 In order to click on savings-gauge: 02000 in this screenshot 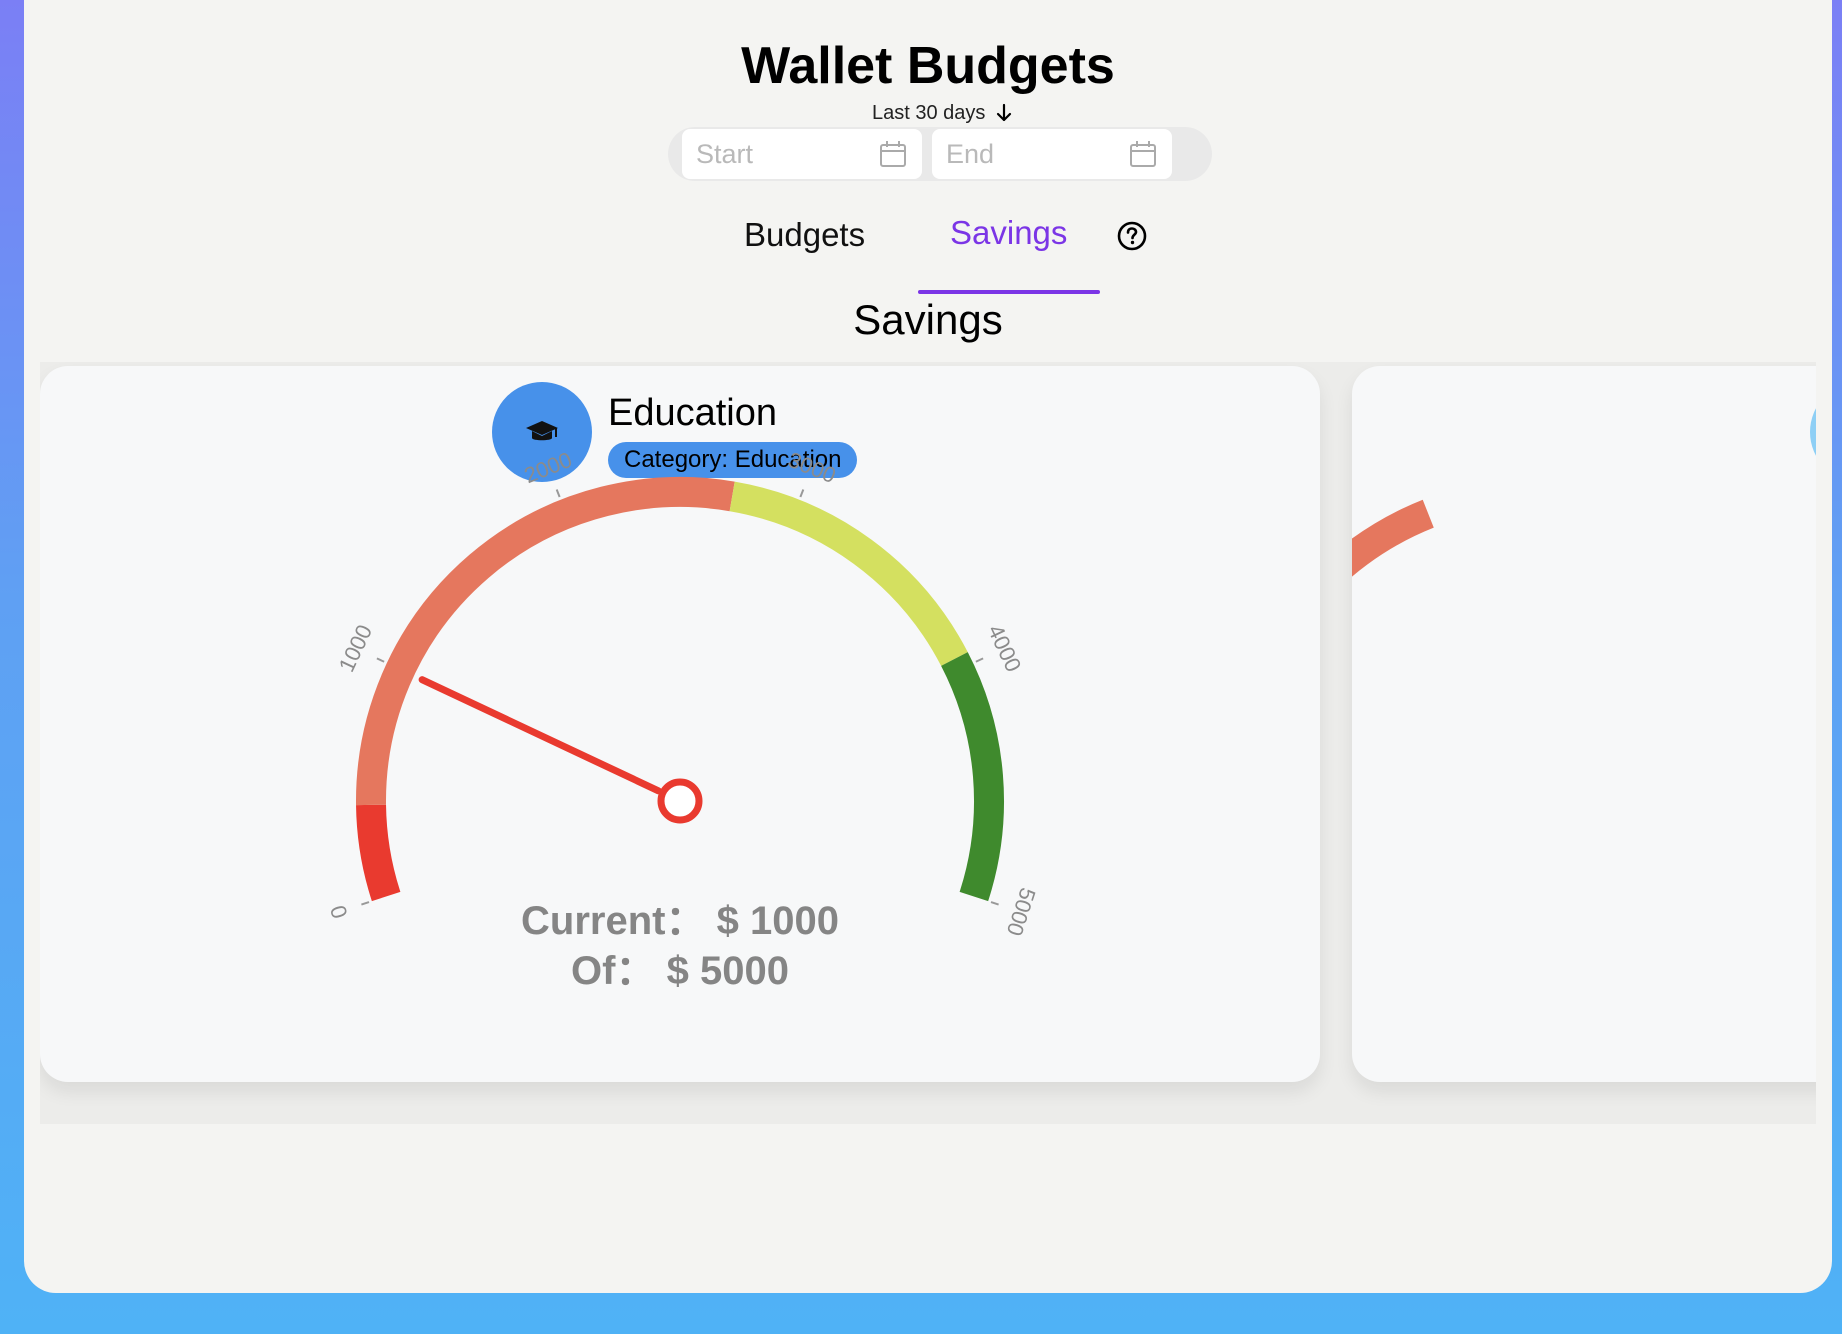, I will do `click(1393, 538)`.